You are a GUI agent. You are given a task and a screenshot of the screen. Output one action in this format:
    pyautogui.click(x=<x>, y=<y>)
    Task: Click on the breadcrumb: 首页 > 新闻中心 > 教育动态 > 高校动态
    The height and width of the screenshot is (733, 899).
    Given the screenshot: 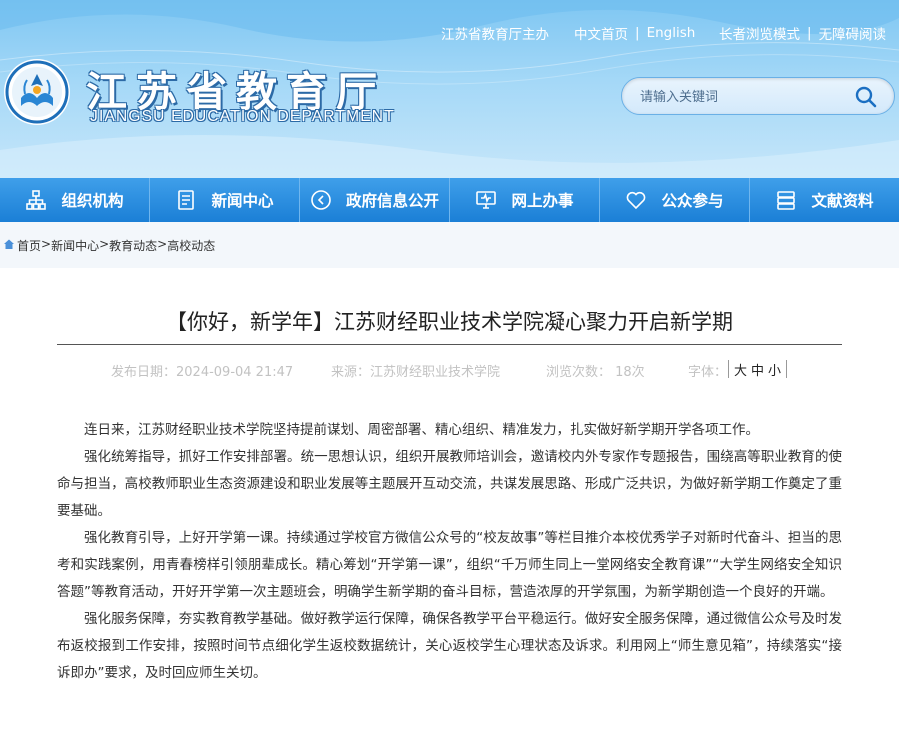 What is the action you would take?
    pyautogui.click(x=449, y=245)
    